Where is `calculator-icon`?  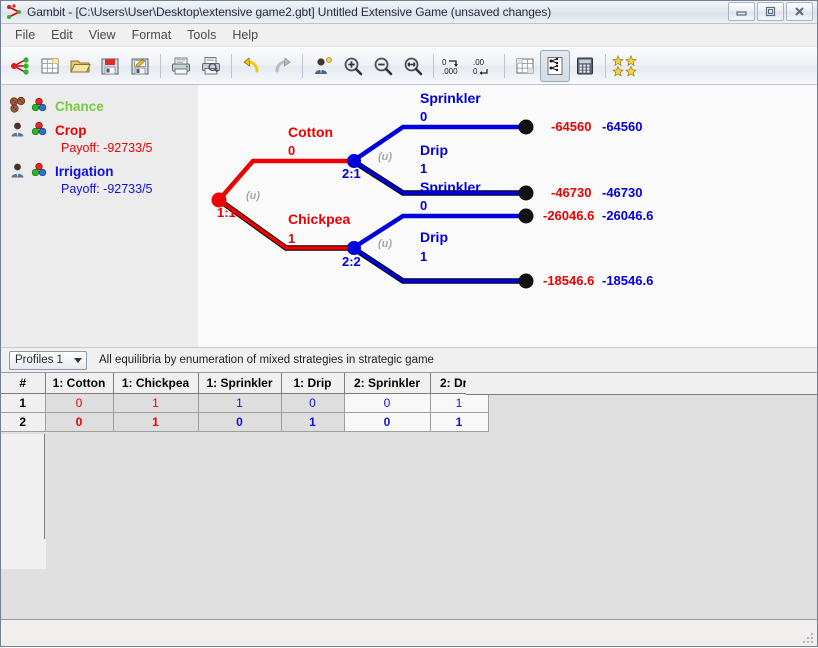 calculator-icon is located at coordinates (585, 66).